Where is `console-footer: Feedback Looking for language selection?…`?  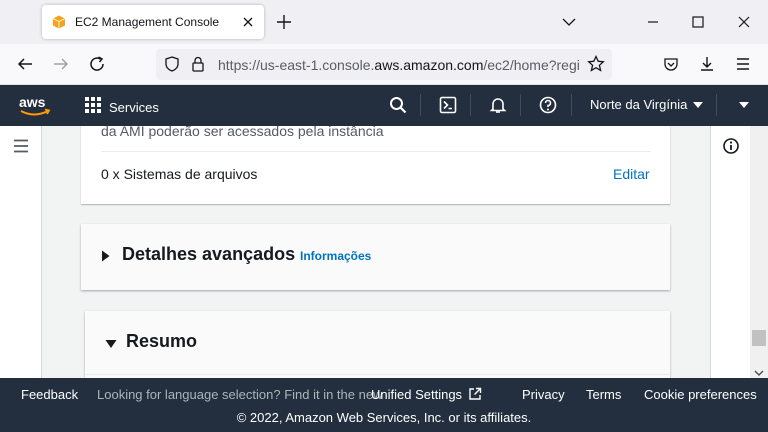 console-footer: Feedback Looking for language selection?… is located at coordinates (384, 405).